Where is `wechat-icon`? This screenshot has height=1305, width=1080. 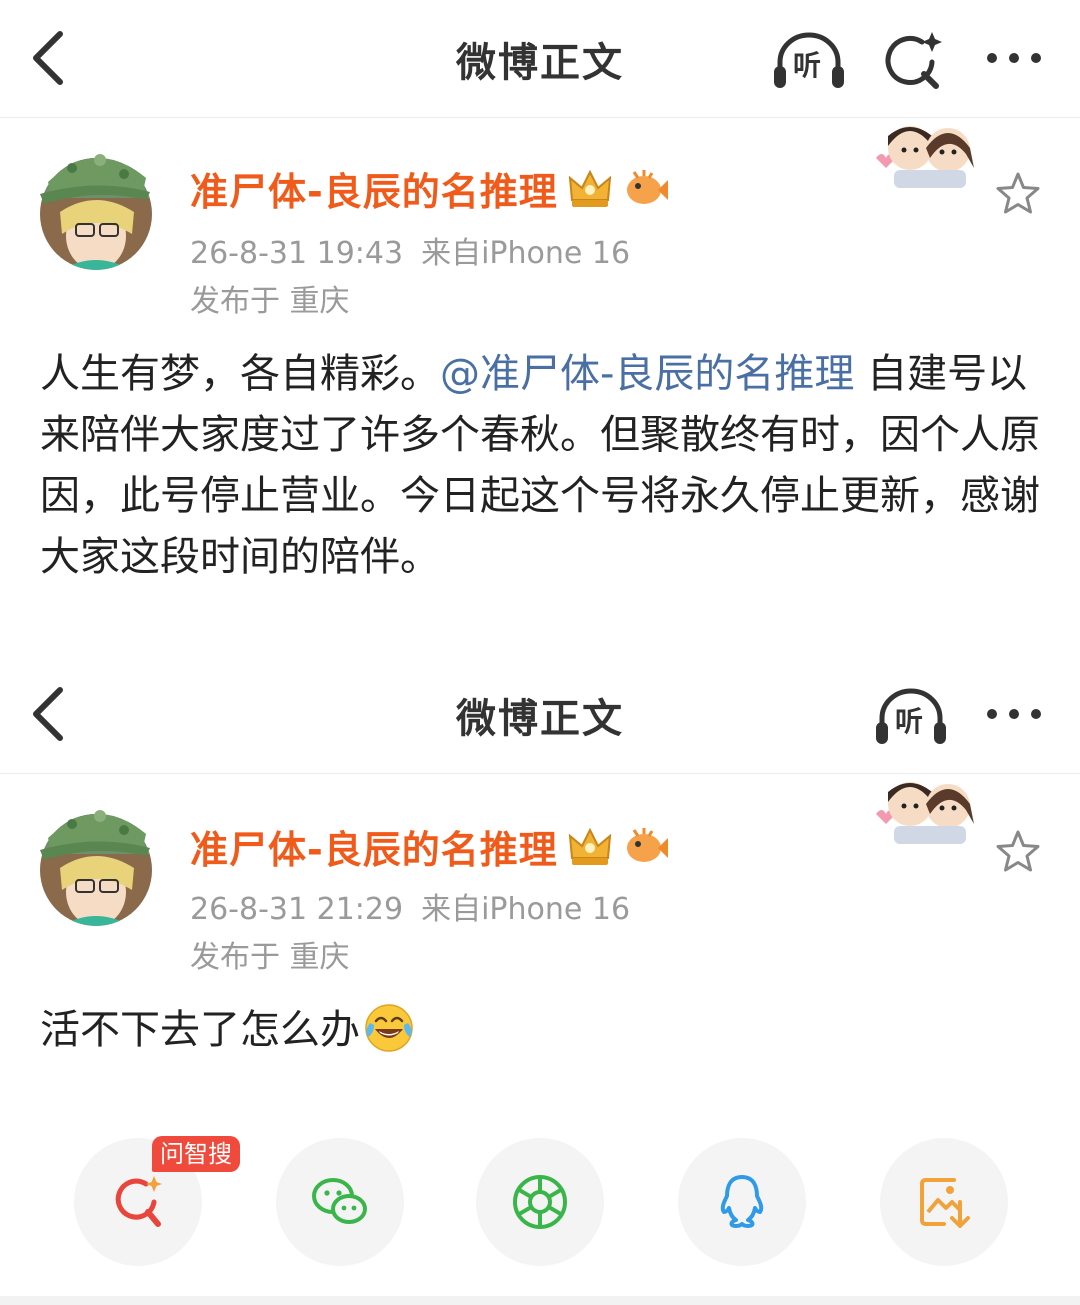 wechat-icon is located at coordinates (339, 1201).